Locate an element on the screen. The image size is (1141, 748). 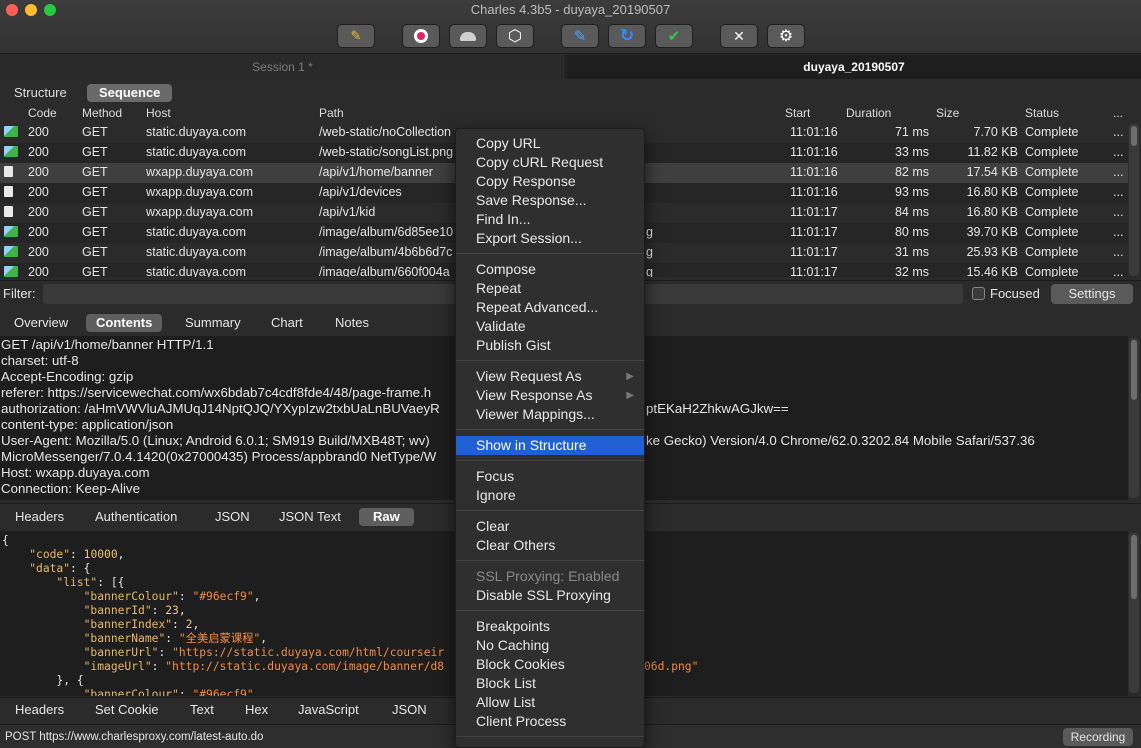
table-scrollbar is located at coordinates (1134, 200).